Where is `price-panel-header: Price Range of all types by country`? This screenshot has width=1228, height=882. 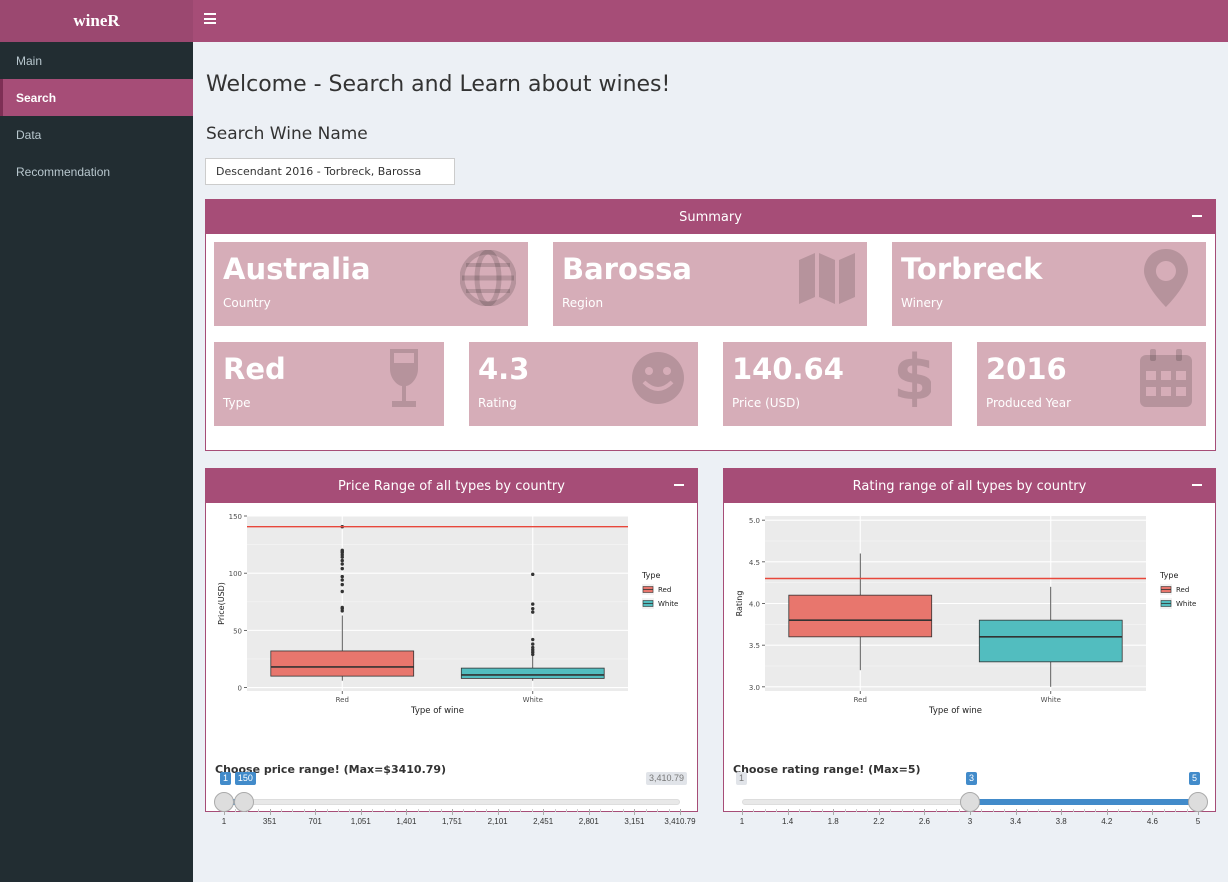
price-panel-header: Price Range of all types by country is located at coordinates (451, 486).